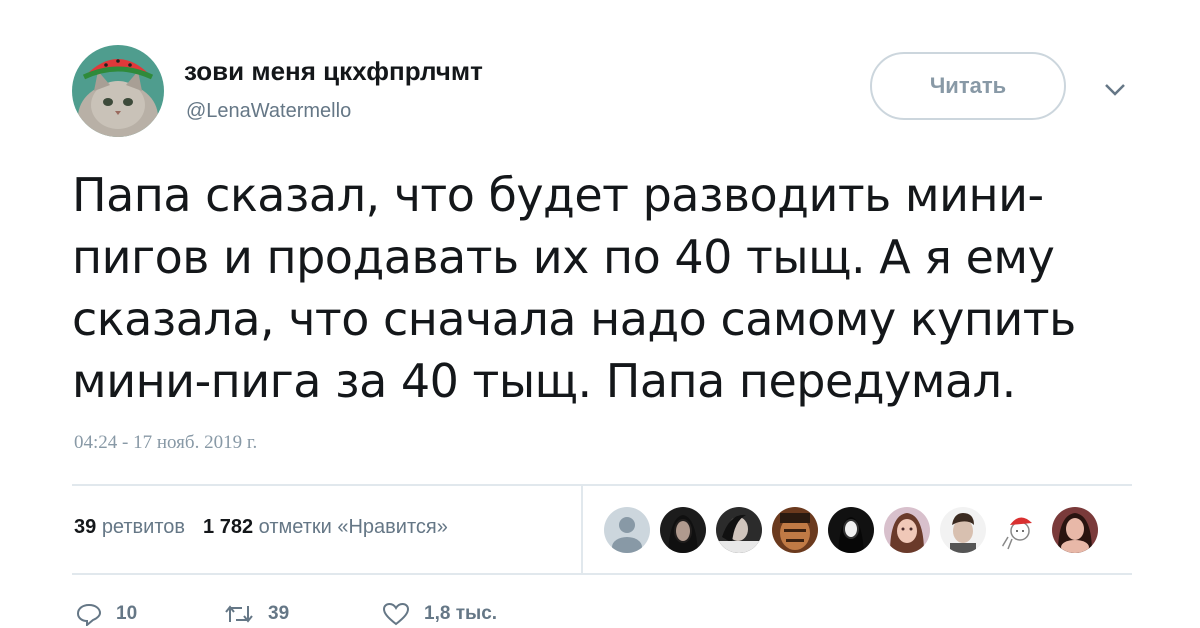 This screenshot has height=628, width=1200. What do you see at coordinates (143, 527) in the screenshot?
I see `retweets-label: ретвитов` at bounding box center [143, 527].